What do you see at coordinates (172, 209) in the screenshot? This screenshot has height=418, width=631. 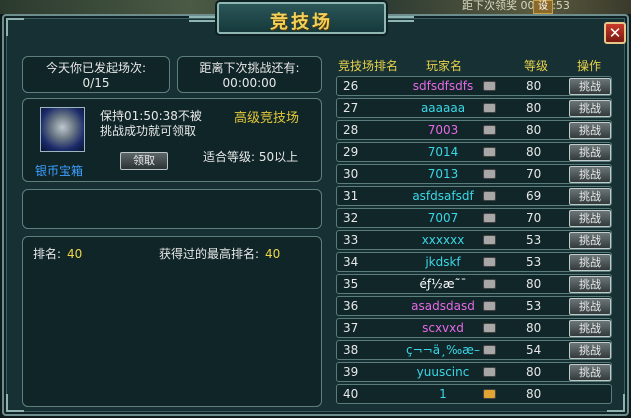 I see `message-panel` at bounding box center [172, 209].